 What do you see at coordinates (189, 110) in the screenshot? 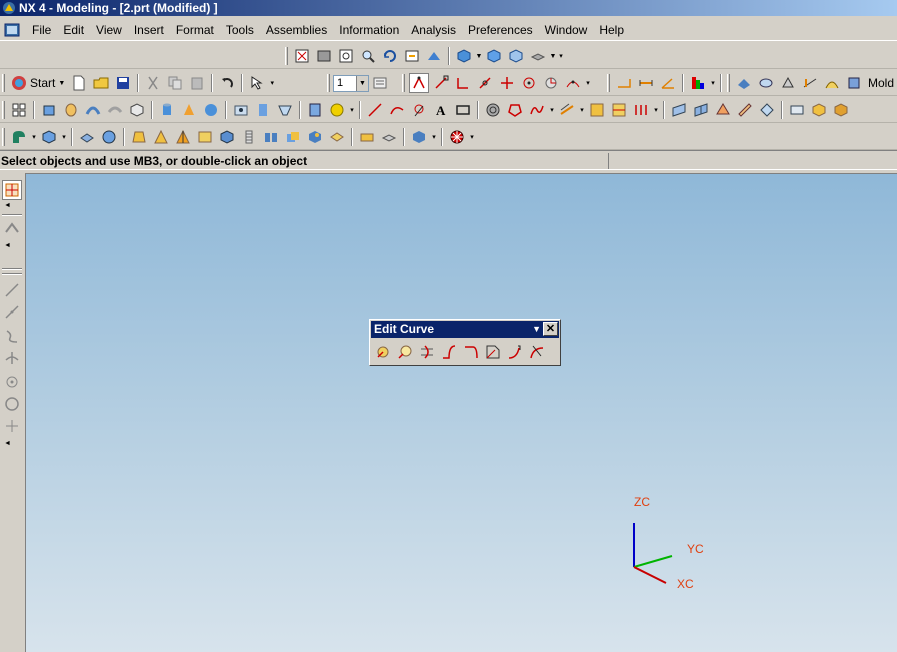
I see `cone-icon` at bounding box center [189, 110].